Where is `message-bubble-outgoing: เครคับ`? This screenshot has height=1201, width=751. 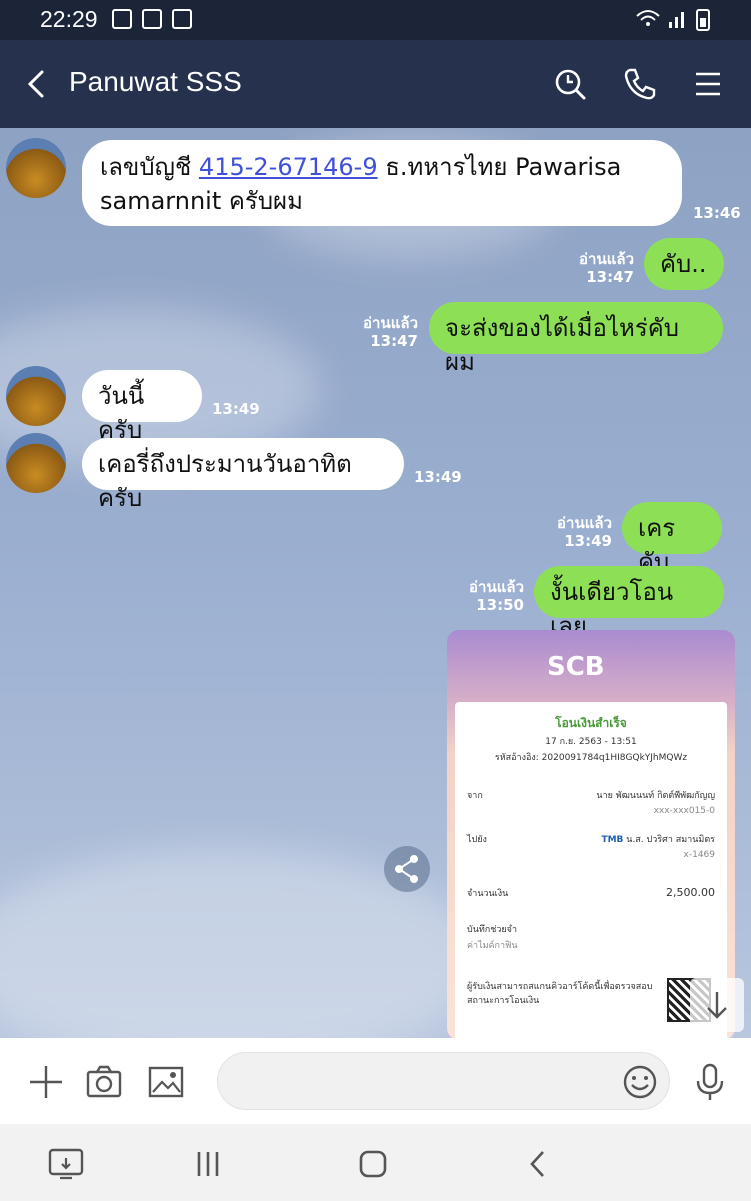
message-bubble-outgoing: เครคับ is located at coordinates (672, 539).